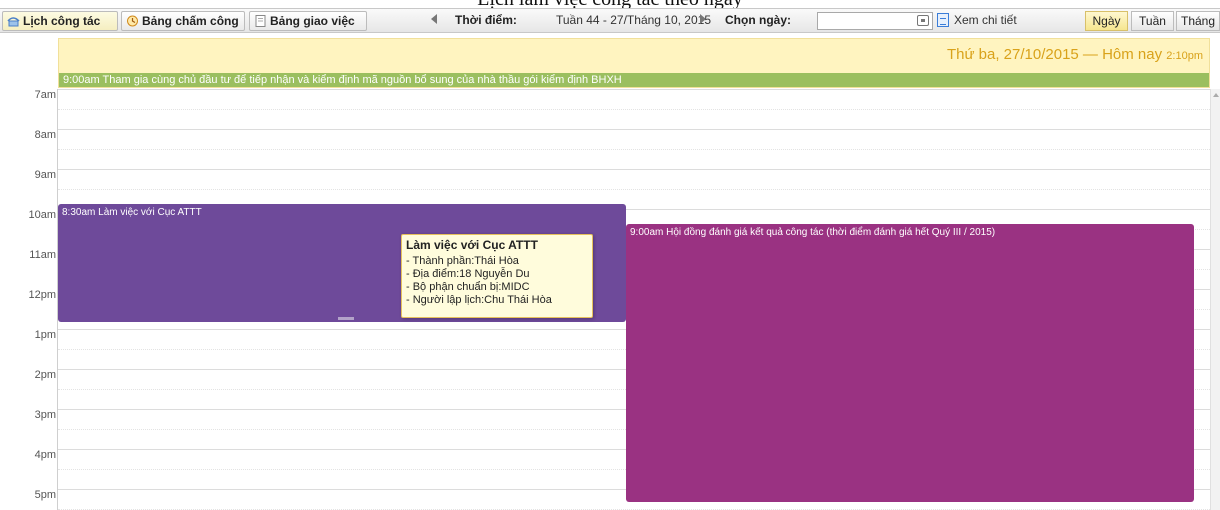  What do you see at coordinates (605, 109) in the screenshot?
I see `hour-row: 7am` at bounding box center [605, 109].